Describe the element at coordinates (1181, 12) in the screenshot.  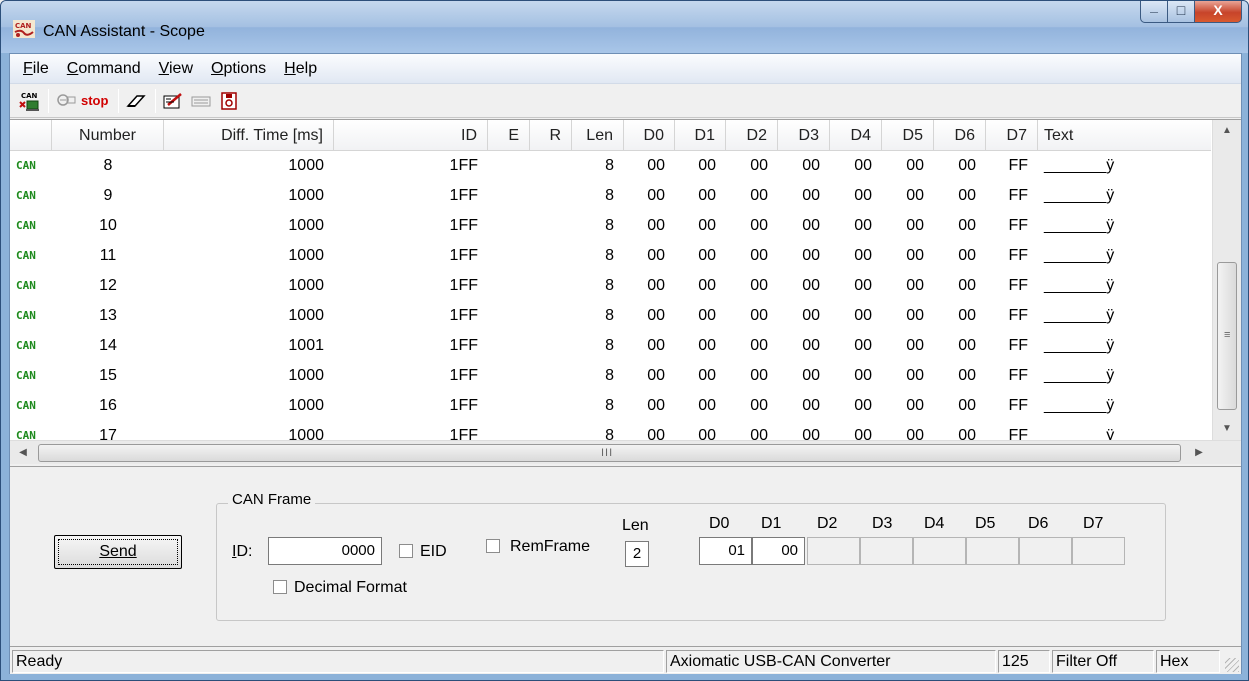
I see `maximize-button: □` at that location.